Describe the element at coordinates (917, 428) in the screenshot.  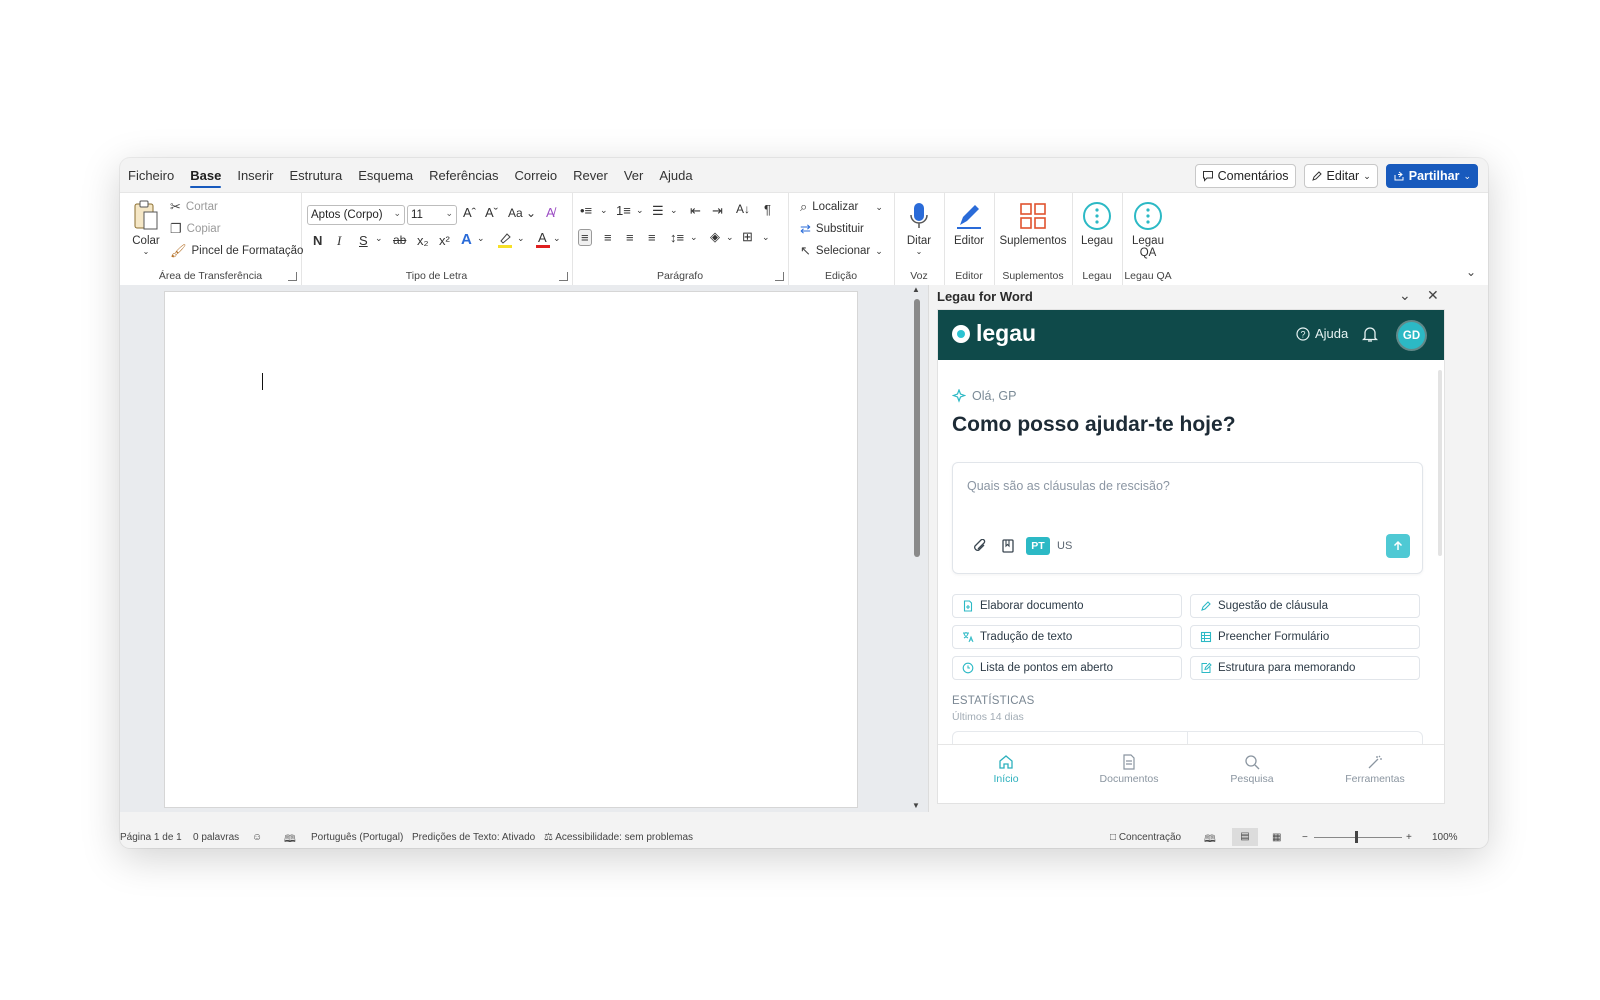
I see `scrollbar-thumb` at that location.